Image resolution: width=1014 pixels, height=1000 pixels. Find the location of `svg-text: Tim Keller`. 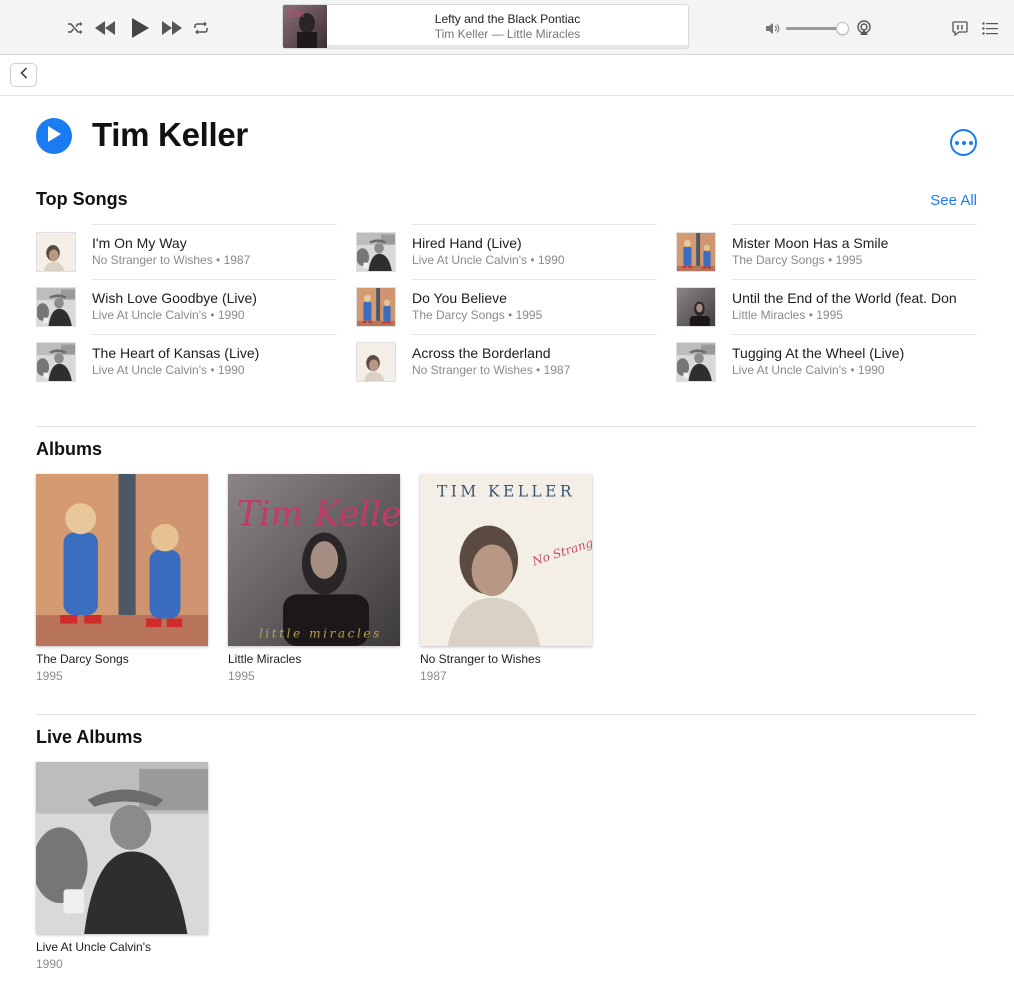

svg-text: Tim Keller is located at coordinates (318, 515).